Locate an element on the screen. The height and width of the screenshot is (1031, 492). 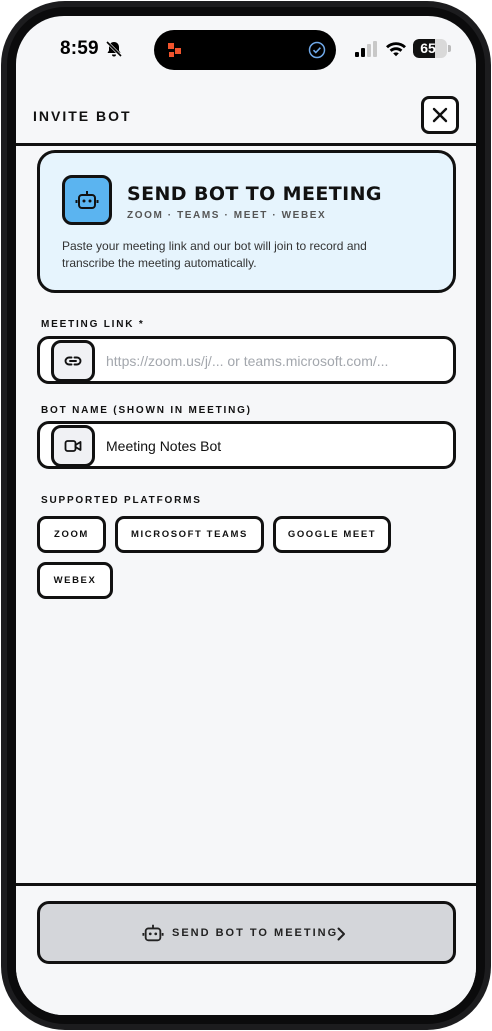
bell-slash-icon is located at coordinates (114, 49).